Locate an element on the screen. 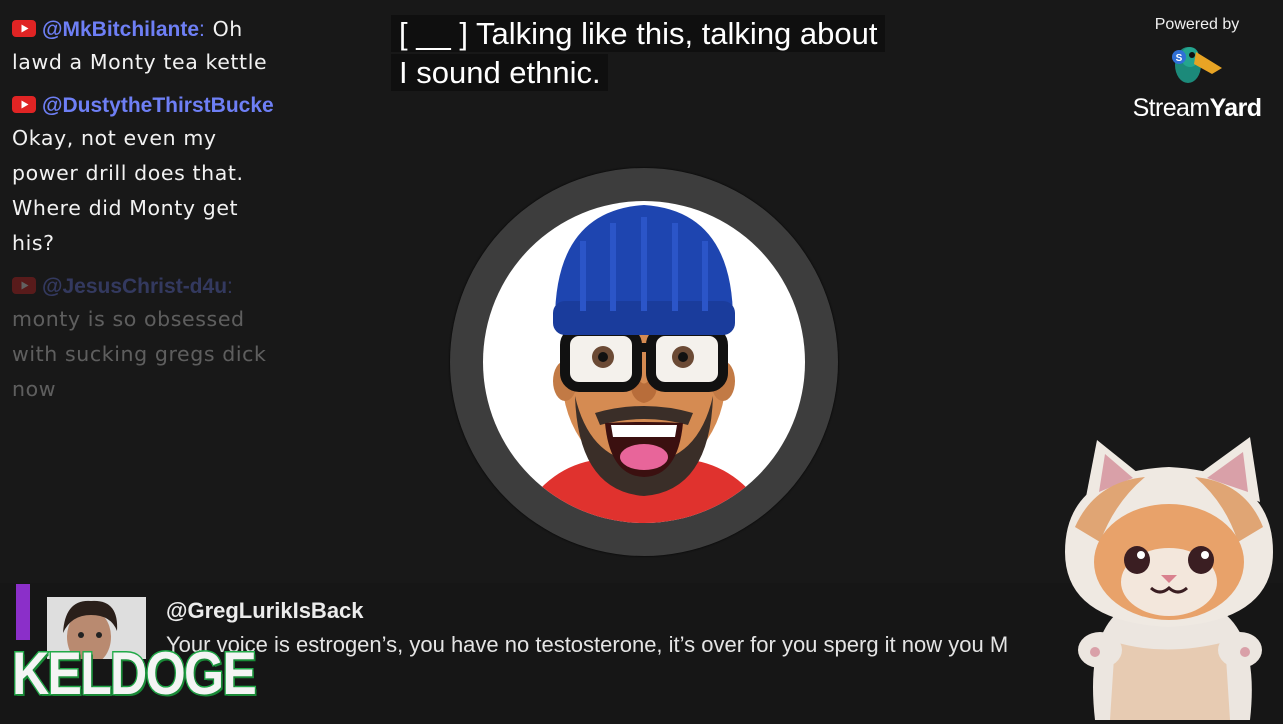 This screenshot has width=1283, height=724. featured-comment-author: @GregLurikIsBack is located at coordinates (265, 611).